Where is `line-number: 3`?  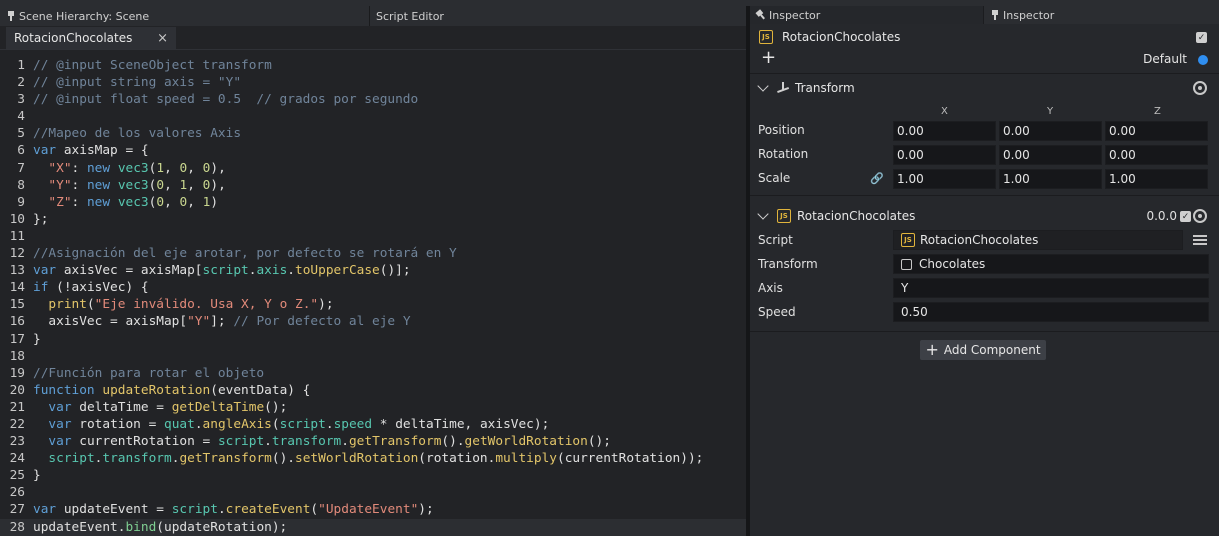
line-number: 3 is located at coordinates (21, 100).